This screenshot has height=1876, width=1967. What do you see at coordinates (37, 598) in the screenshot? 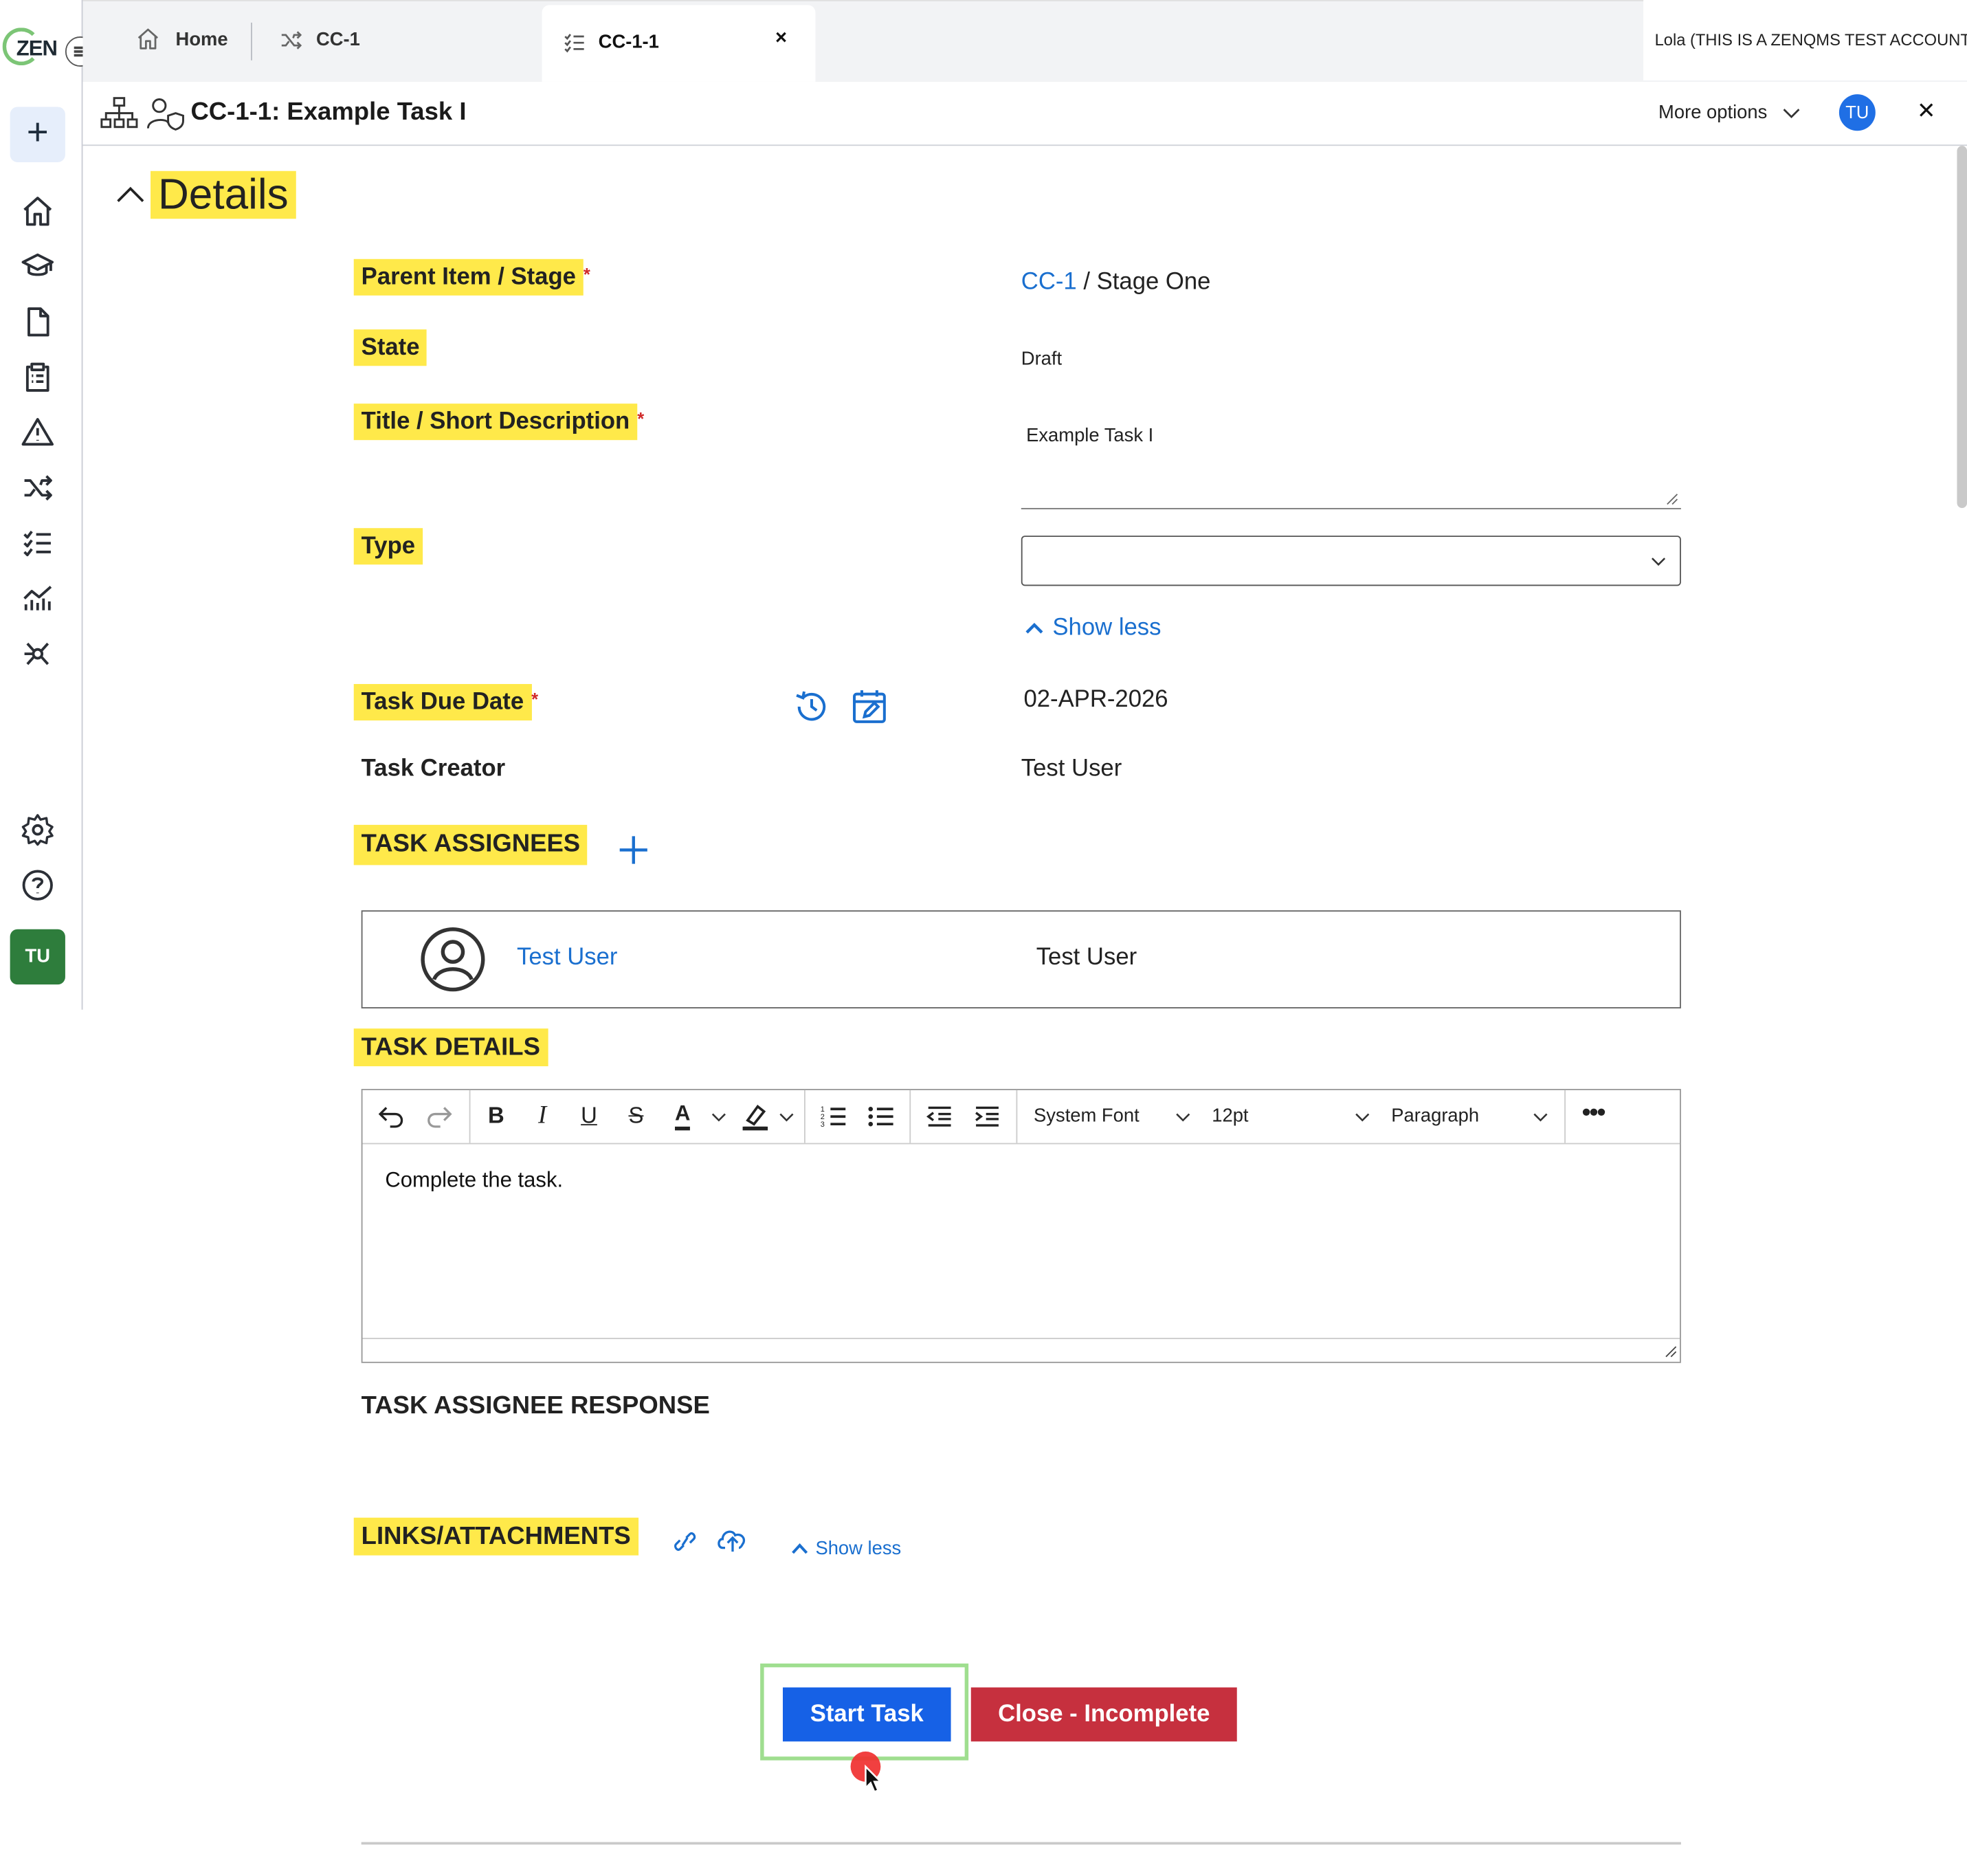
I see `analytics-icon` at bounding box center [37, 598].